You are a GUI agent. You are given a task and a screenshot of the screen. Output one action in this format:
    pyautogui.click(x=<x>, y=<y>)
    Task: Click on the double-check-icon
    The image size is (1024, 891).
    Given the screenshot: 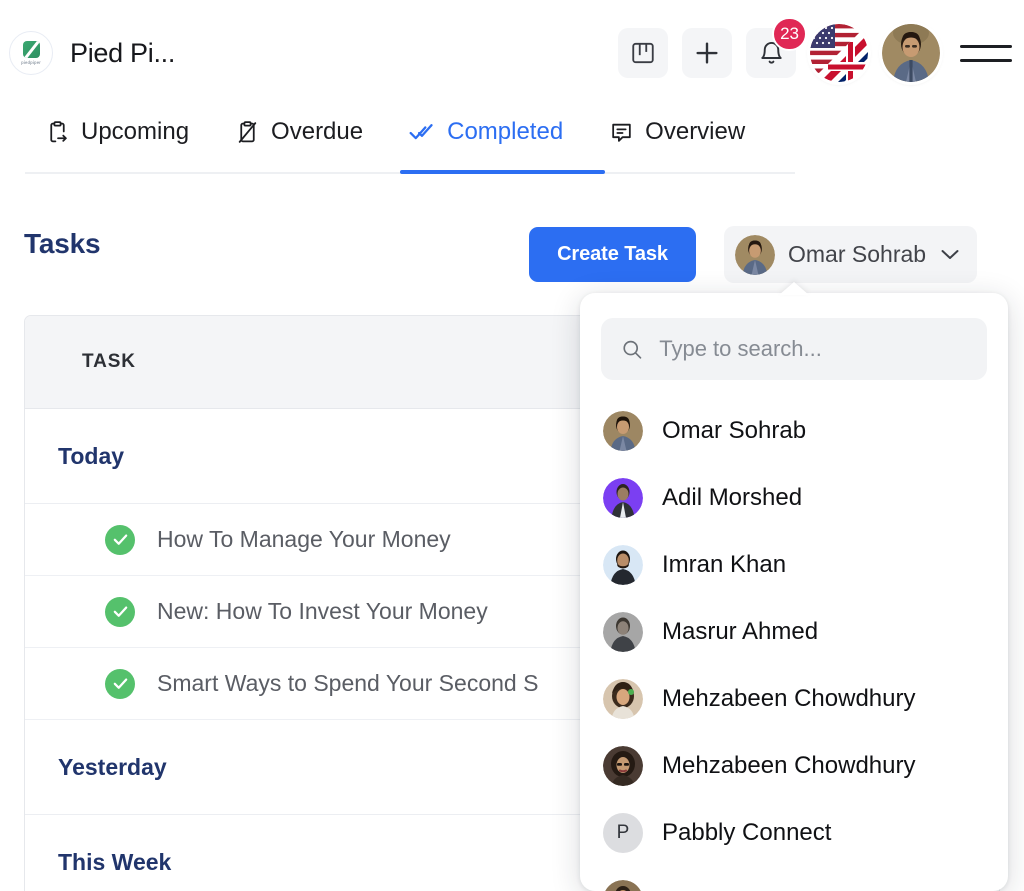 What is the action you would take?
    pyautogui.click(x=421, y=131)
    